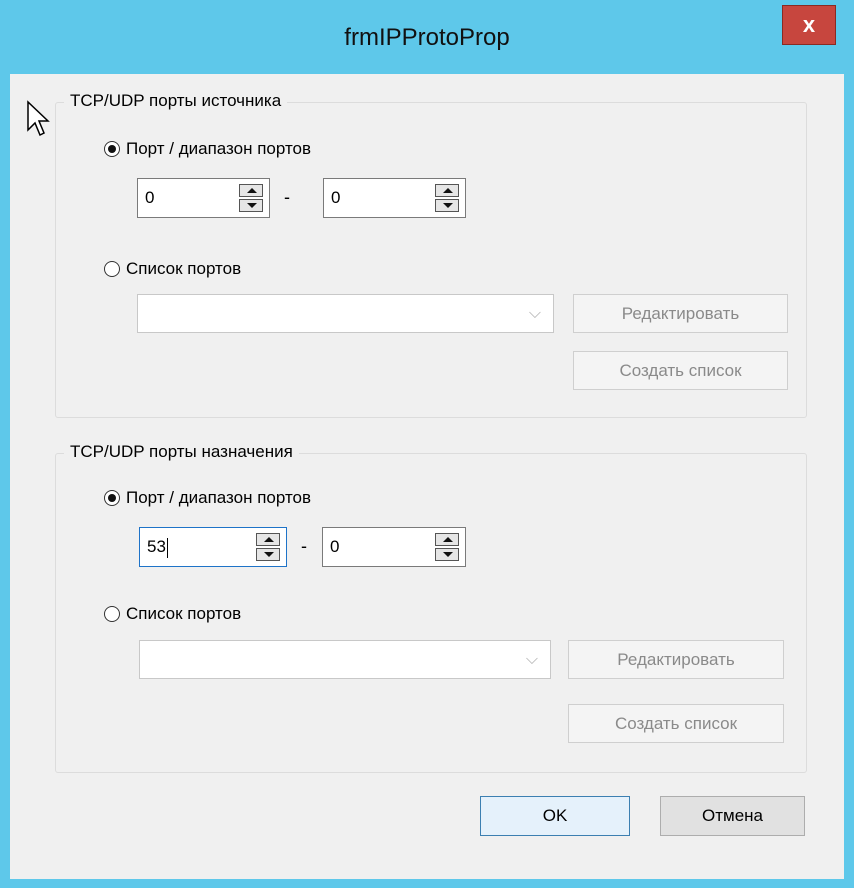  Describe the element at coordinates (184, 268) in the screenshot. I see `source-list-radio-label: Список портов` at that location.